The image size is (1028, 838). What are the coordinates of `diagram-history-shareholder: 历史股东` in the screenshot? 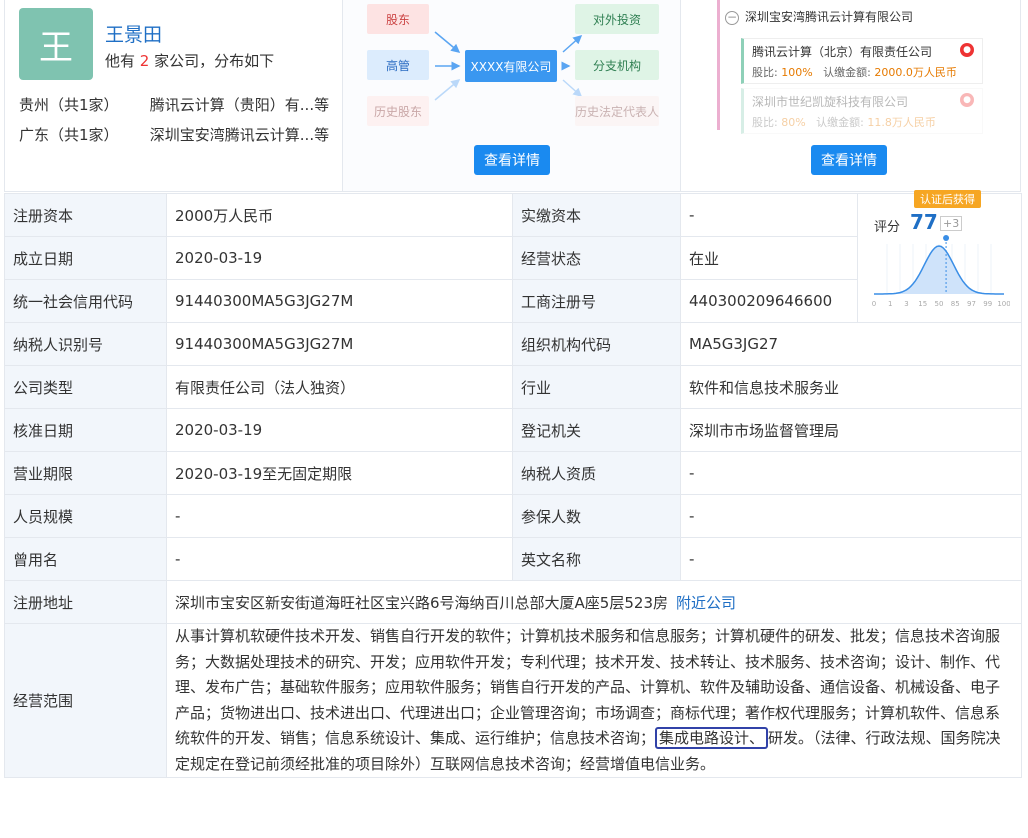 It's located at (398, 111).